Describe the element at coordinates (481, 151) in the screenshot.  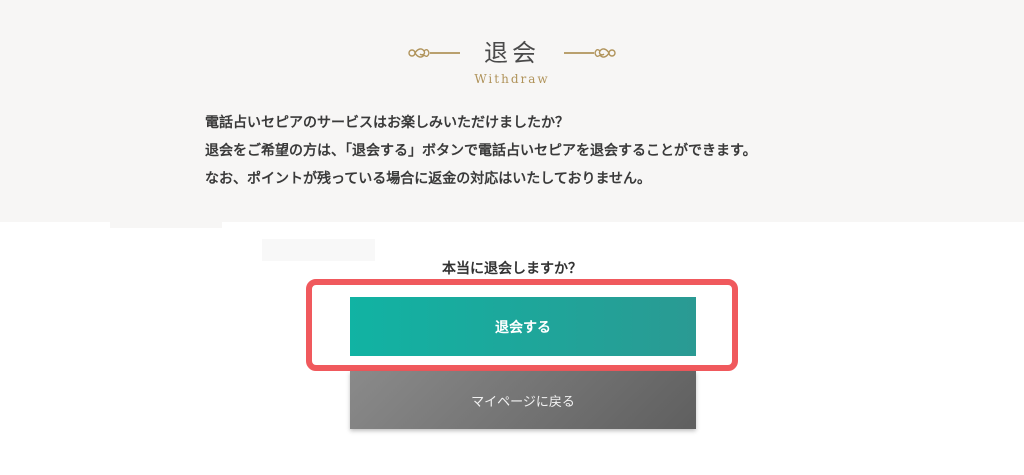
I see `description-line: 退会をご希望の方は、「退会する」ボタンで電話占いセピアを退会することができます。` at that location.